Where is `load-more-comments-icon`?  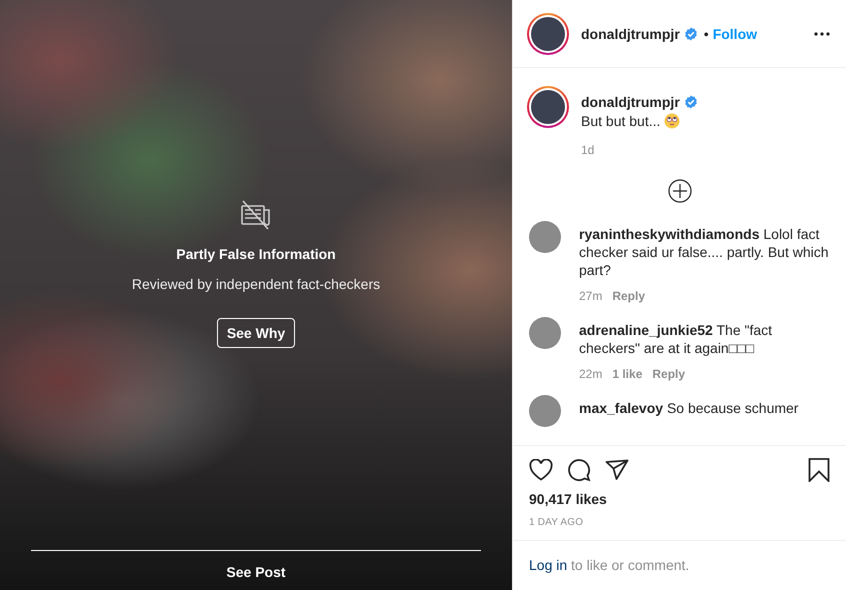 load-more-comments-icon is located at coordinates (680, 191).